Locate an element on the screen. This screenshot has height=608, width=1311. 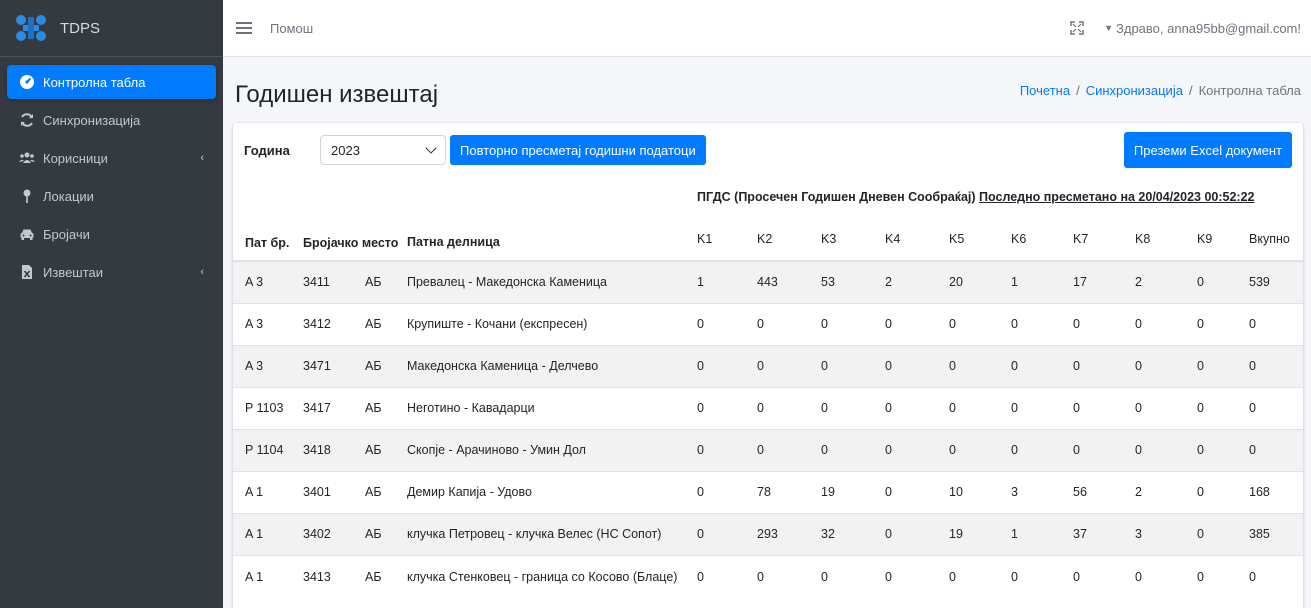
download-excel-button: Преземи Excel документ is located at coordinates (1207, 150).